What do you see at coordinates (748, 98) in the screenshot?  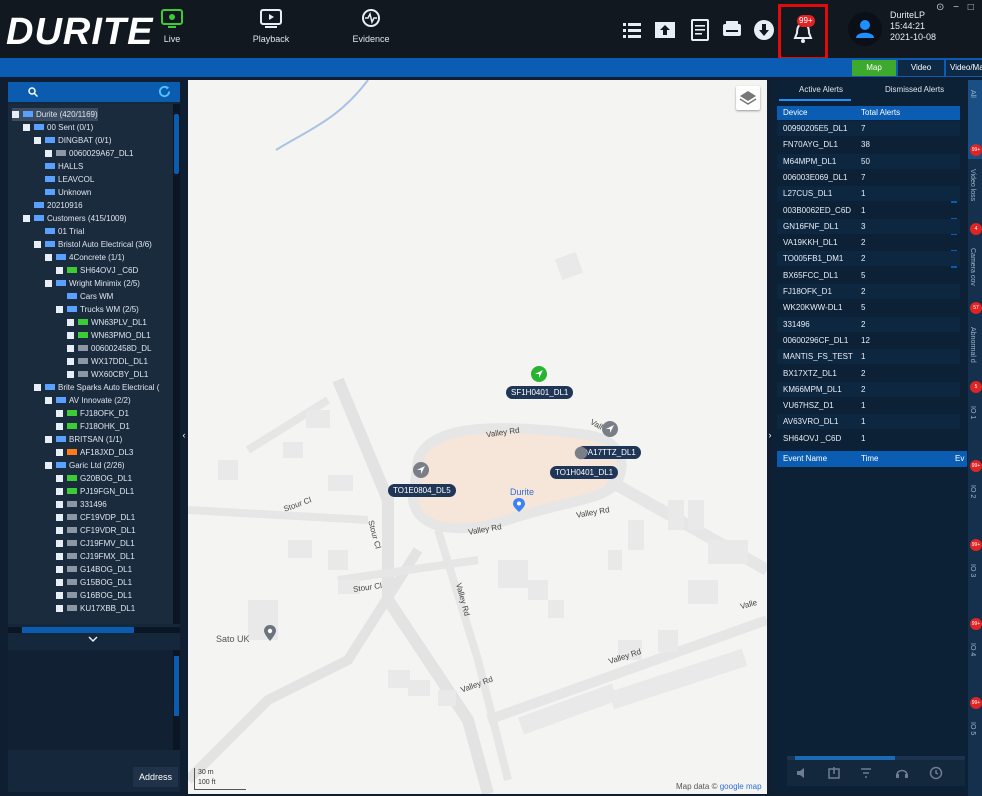 I see `layers-button` at bounding box center [748, 98].